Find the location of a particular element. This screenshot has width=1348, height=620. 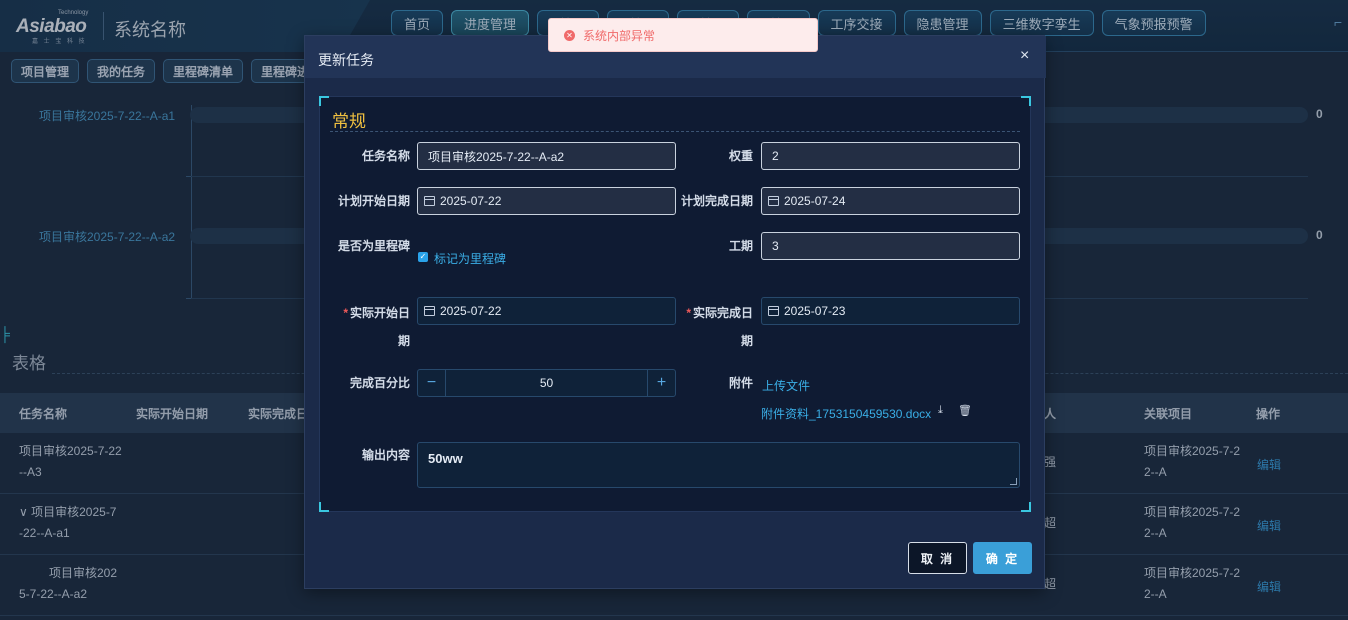

percent-stepper: − 50 + is located at coordinates (546, 383).